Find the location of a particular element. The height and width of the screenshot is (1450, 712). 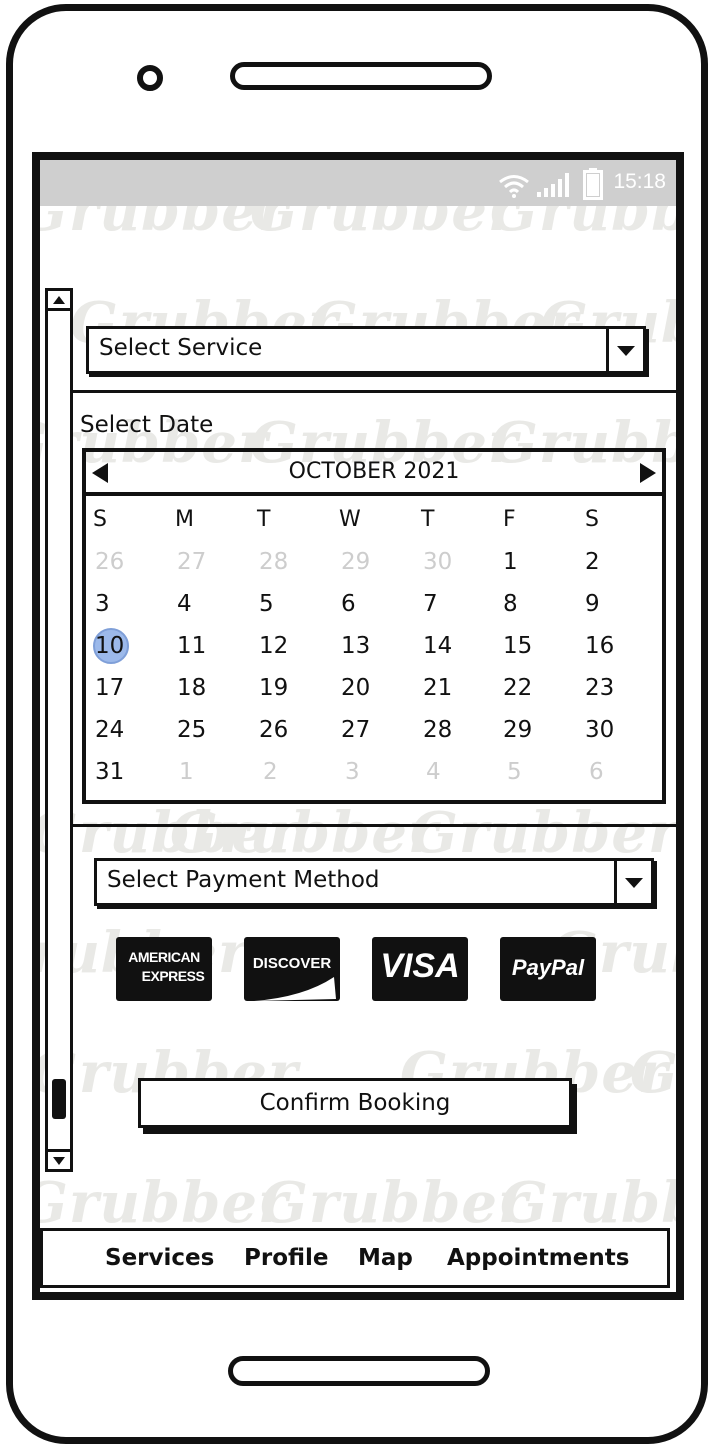

nav-item-appointments: Appointments is located at coordinates (538, 1258).